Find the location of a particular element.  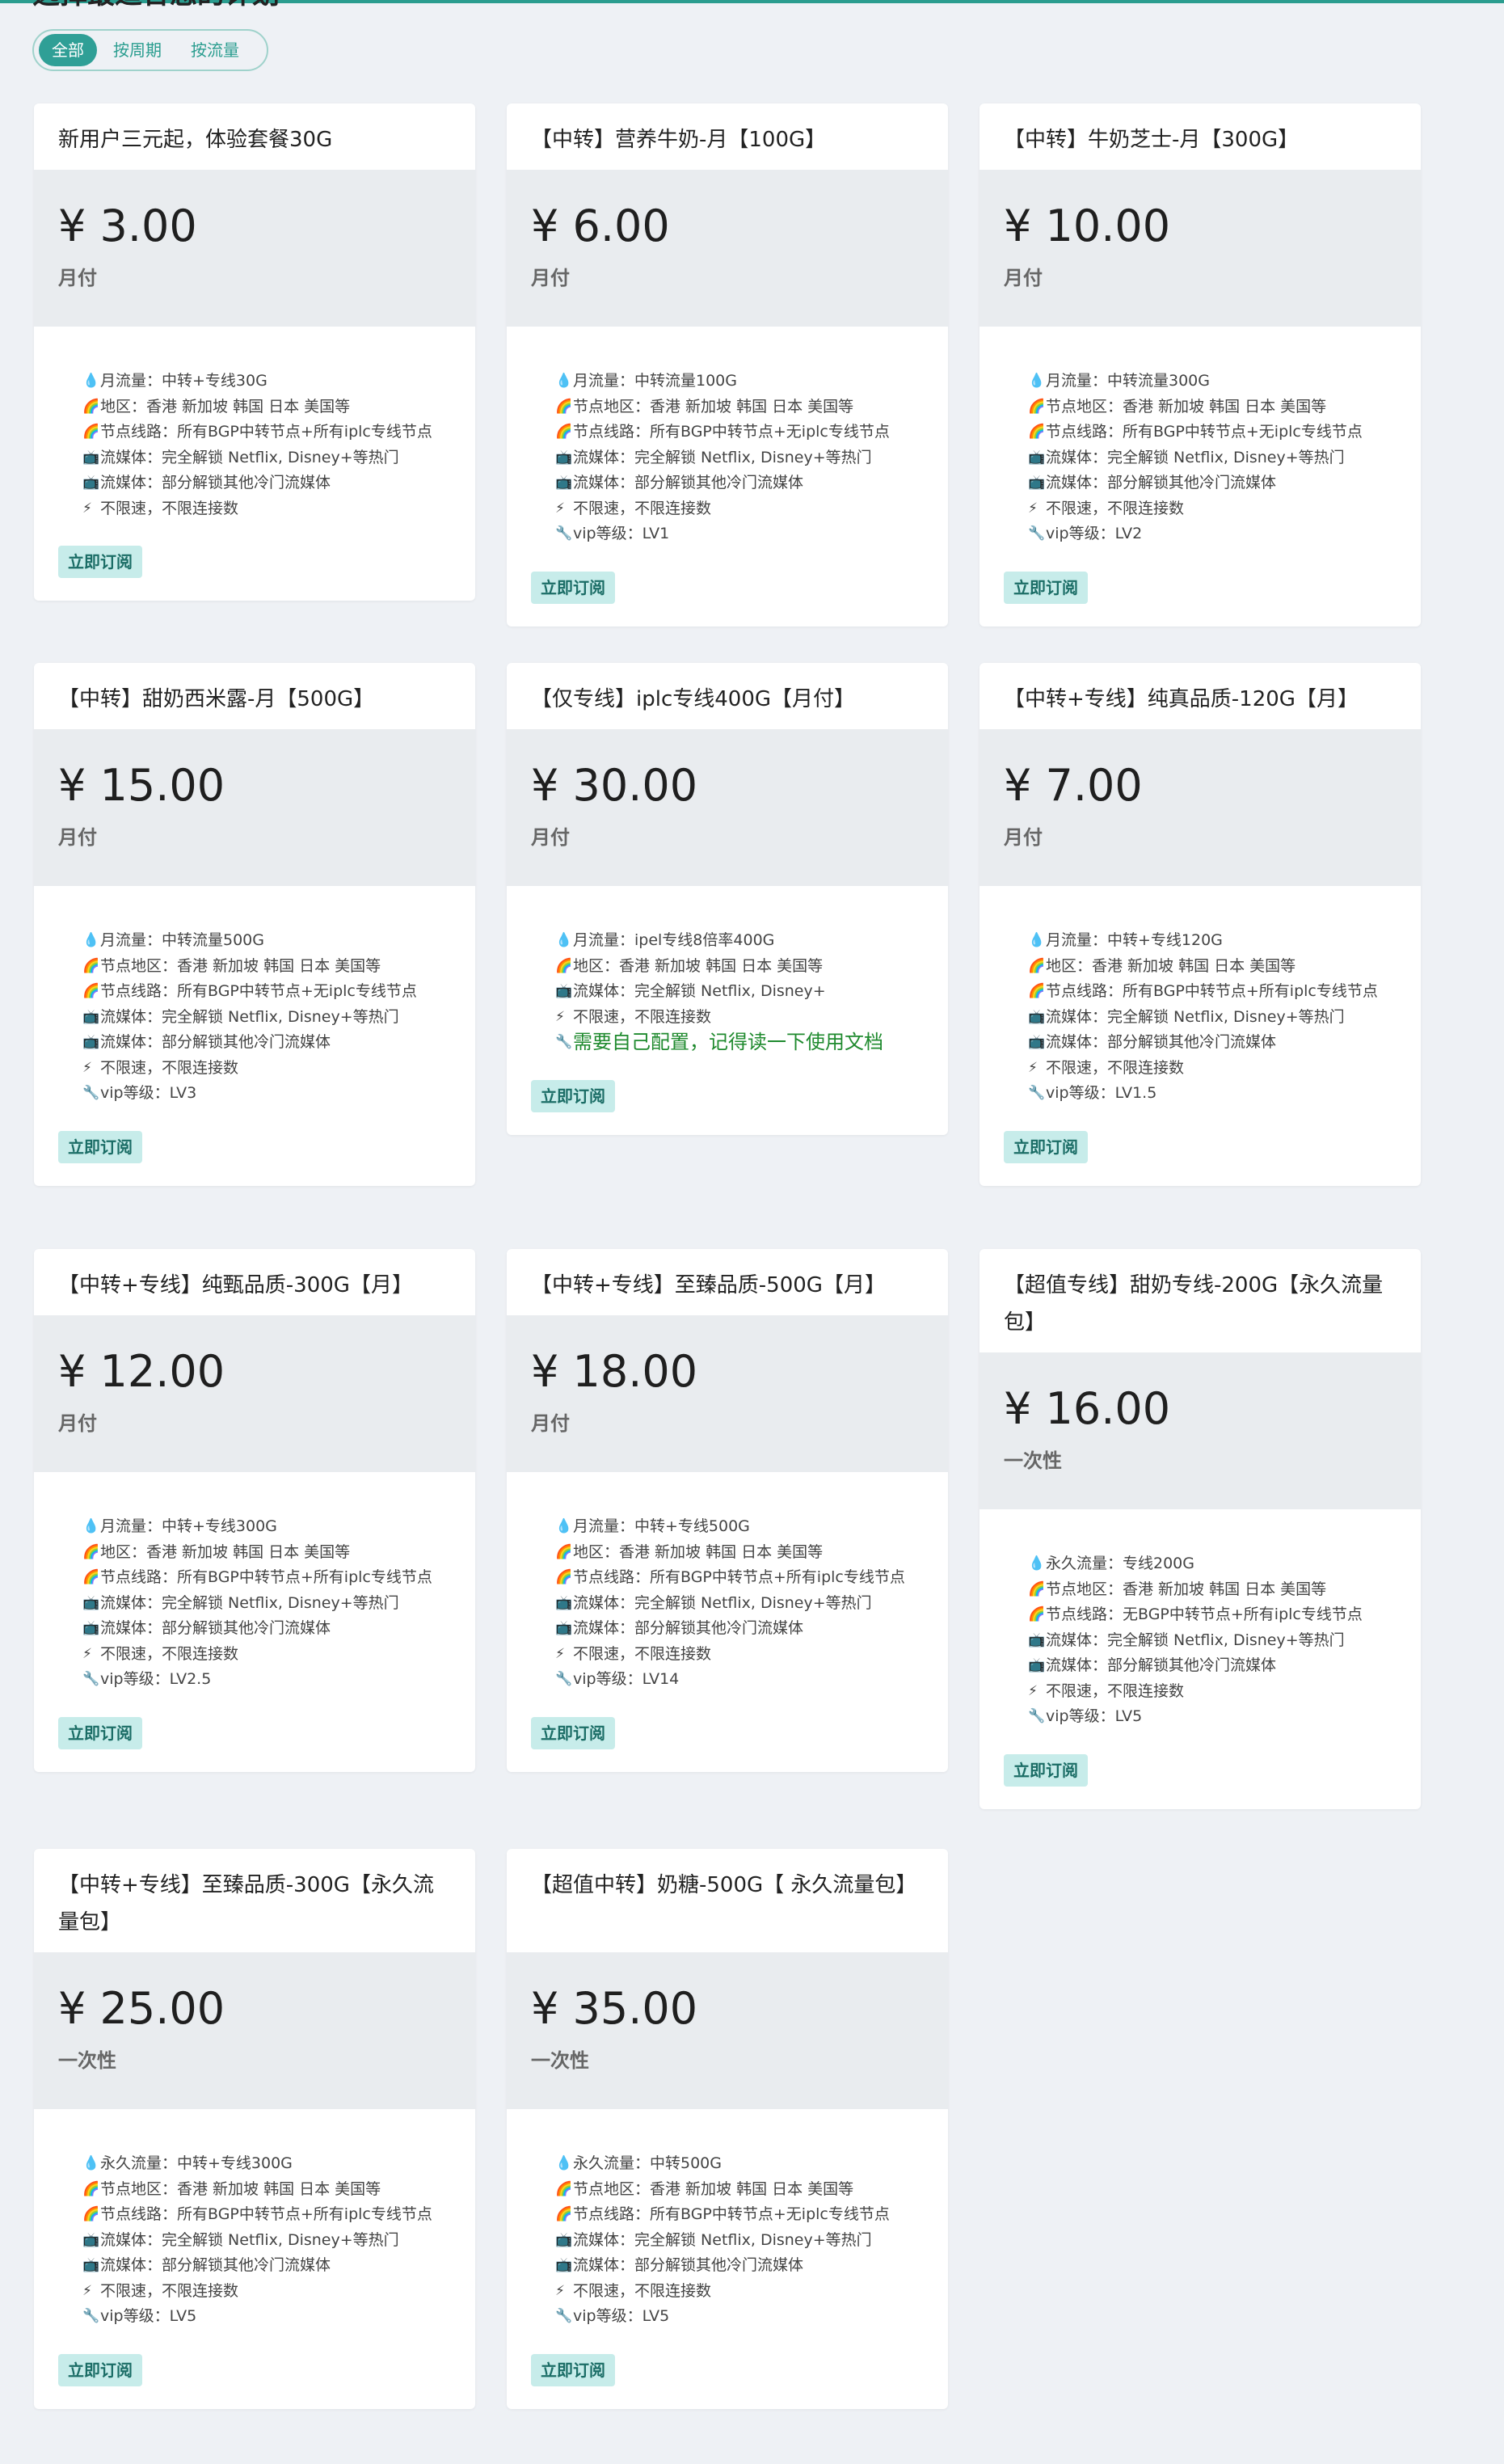

feature-item: ⚡ 不限速，不限连接数 is located at coordinates (266, 2292).